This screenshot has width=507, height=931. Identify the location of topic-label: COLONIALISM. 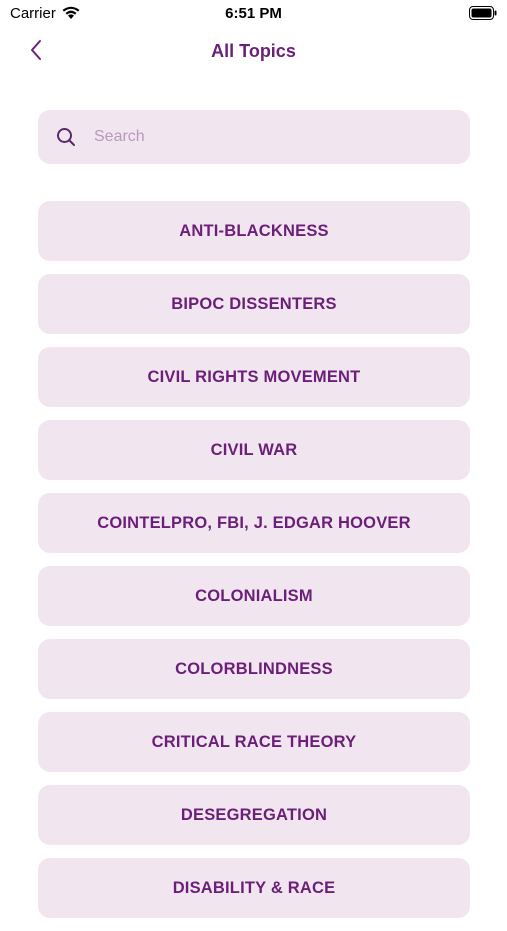
(254, 595).